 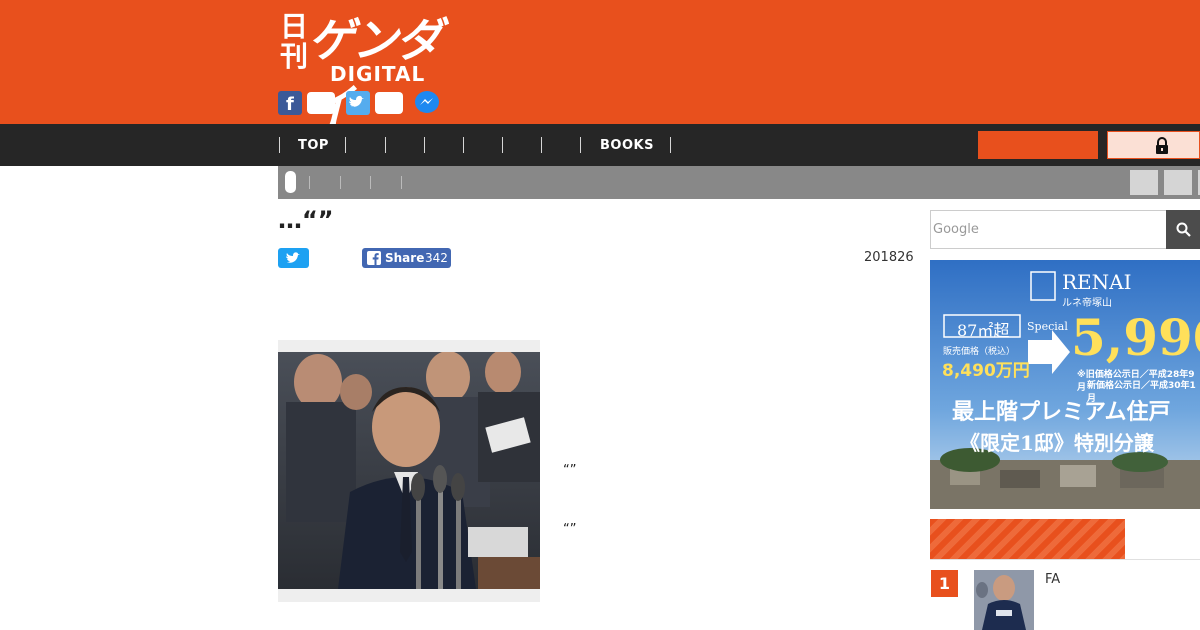 What do you see at coordinates (306, 220) in the screenshot?
I see `article-title: …“”` at bounding box center [306, 220].